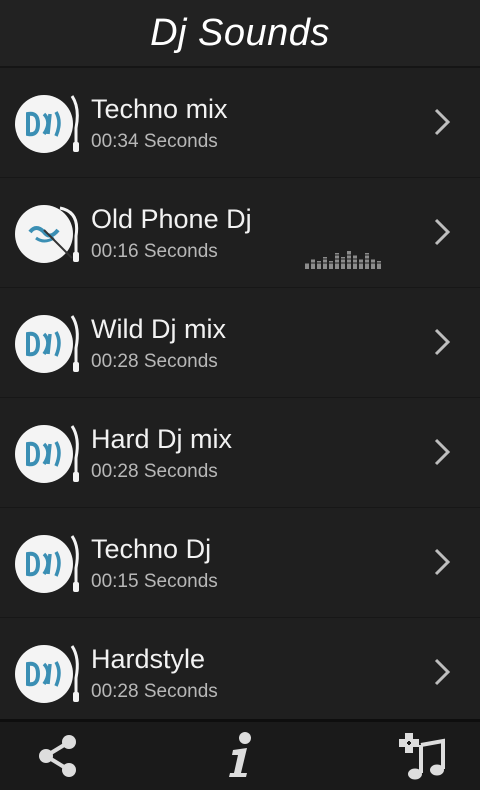 The width and height of the screenshot is (480, 790). I want to click on add-music-button, so click(422, 756).